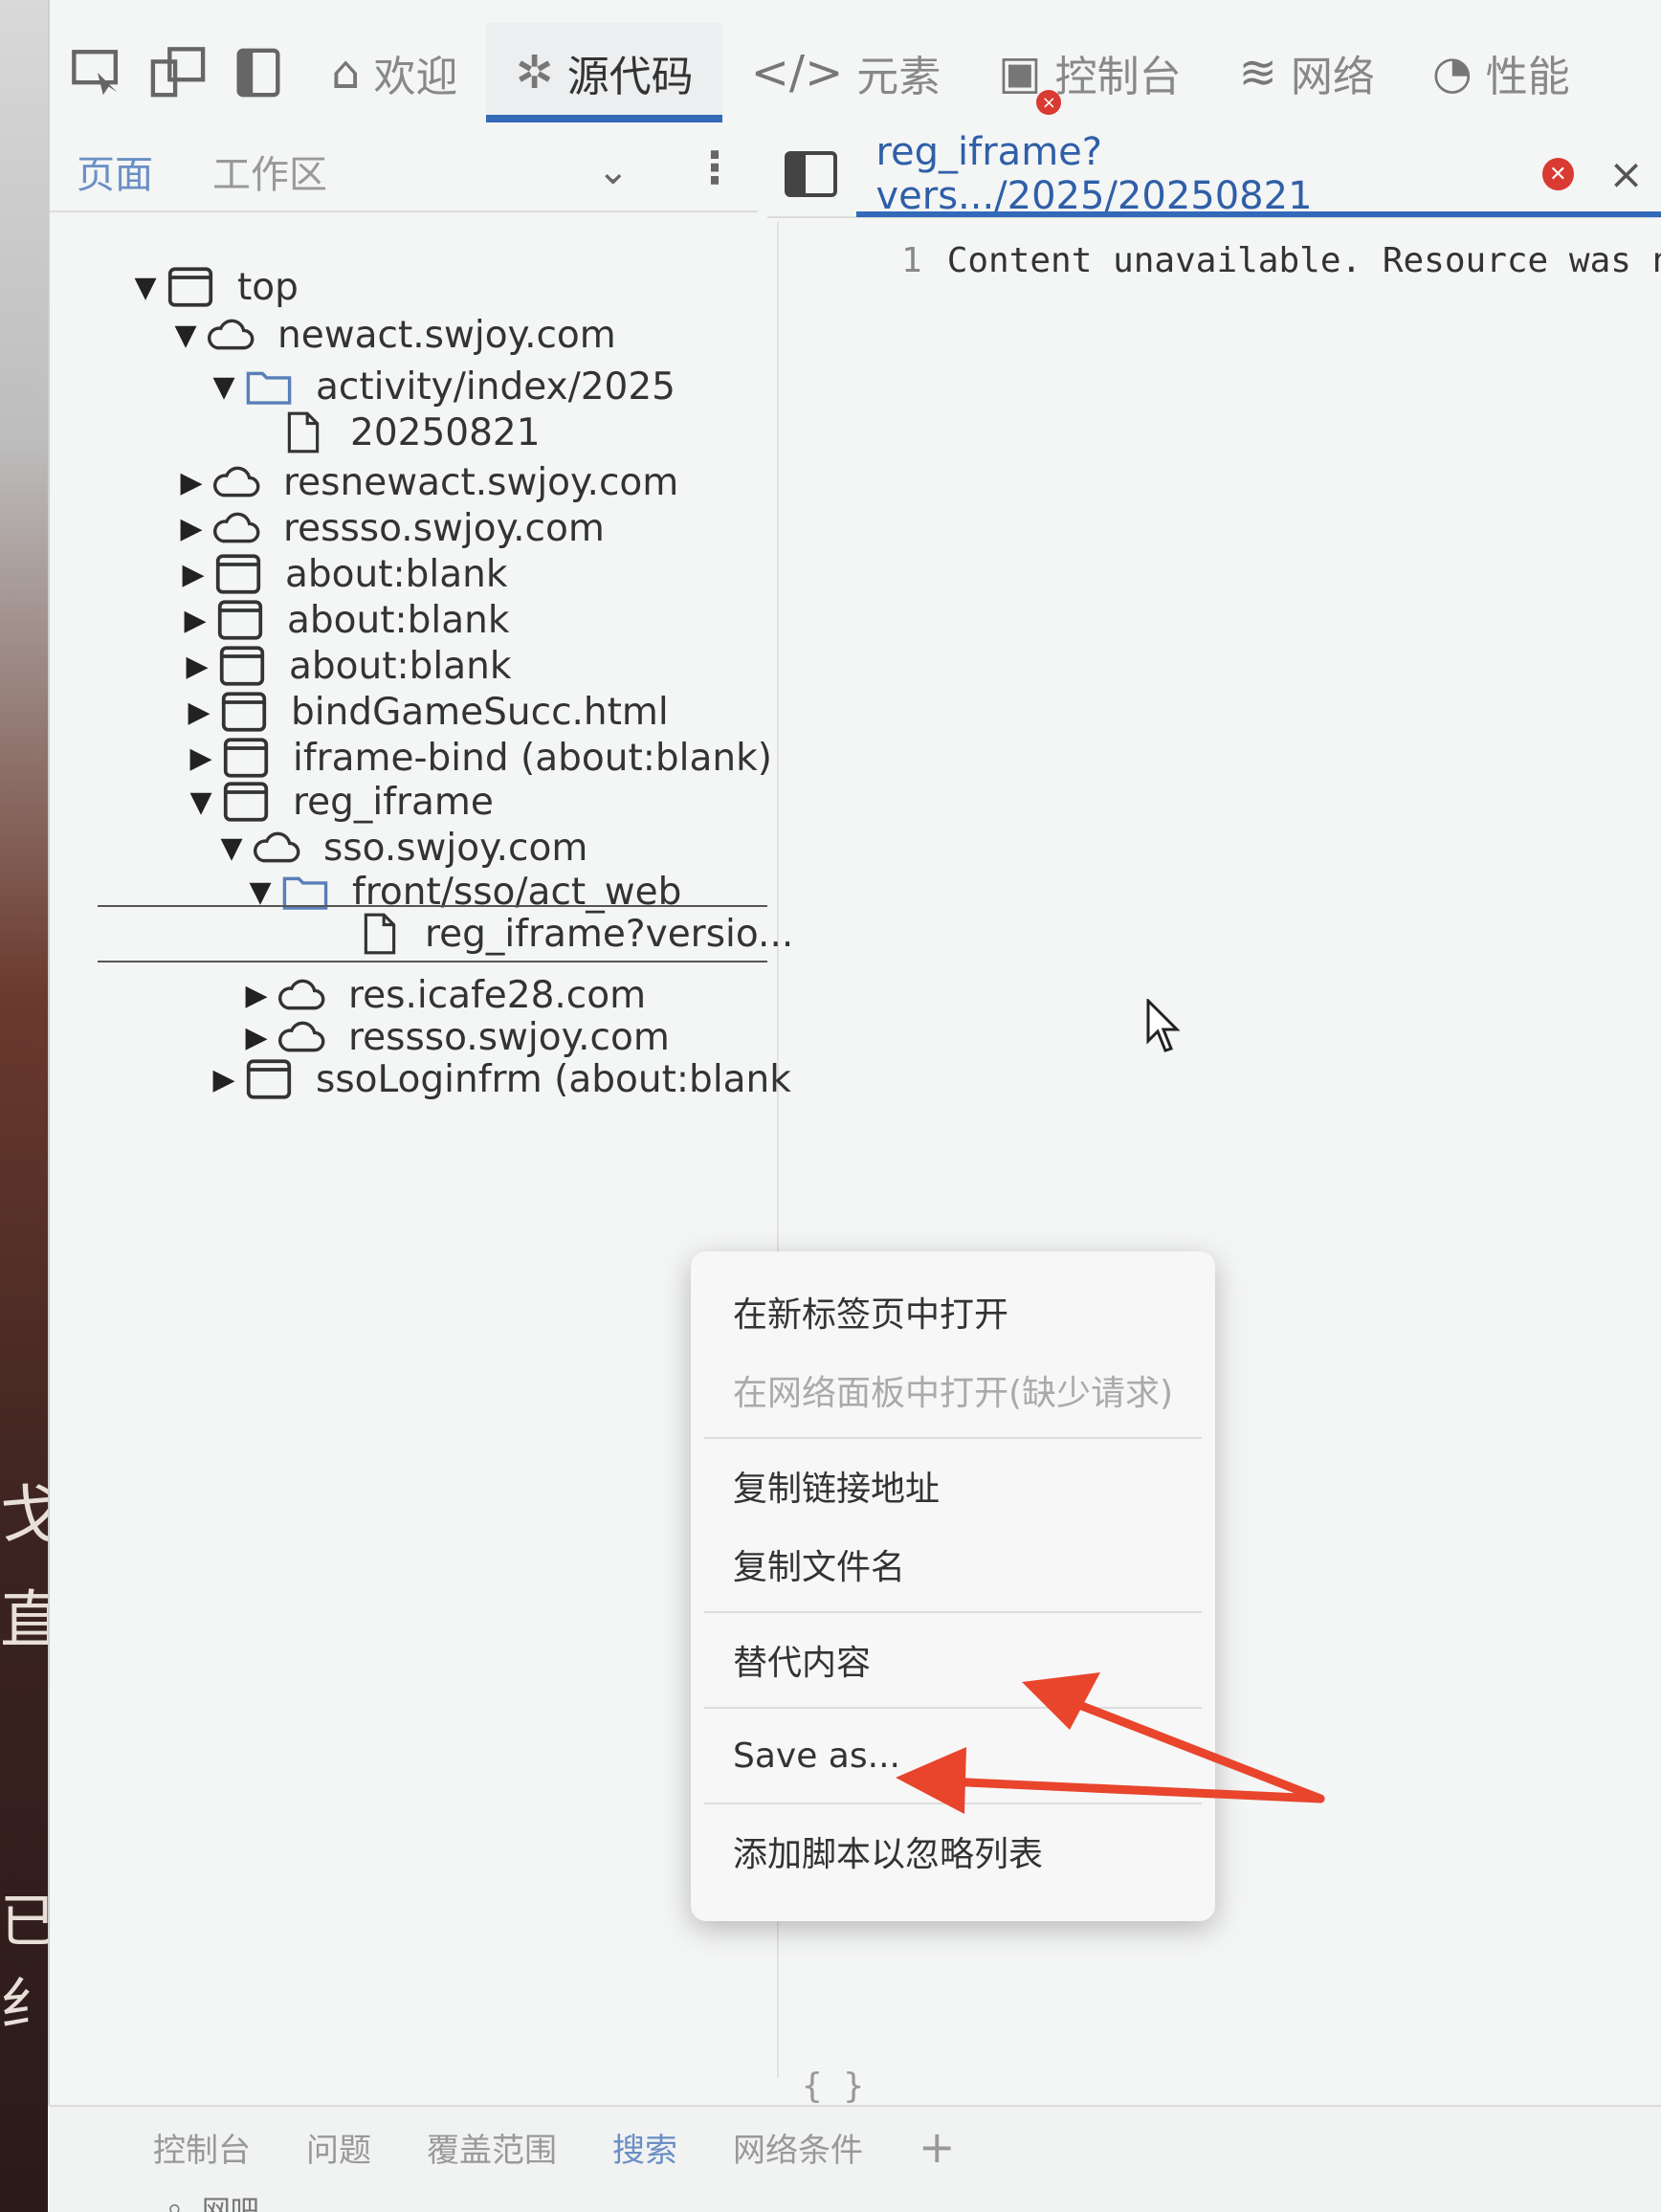  Describe the element at coordinates (1333, 77) in the screenshot. I see `tab-label: 网络` at that location.